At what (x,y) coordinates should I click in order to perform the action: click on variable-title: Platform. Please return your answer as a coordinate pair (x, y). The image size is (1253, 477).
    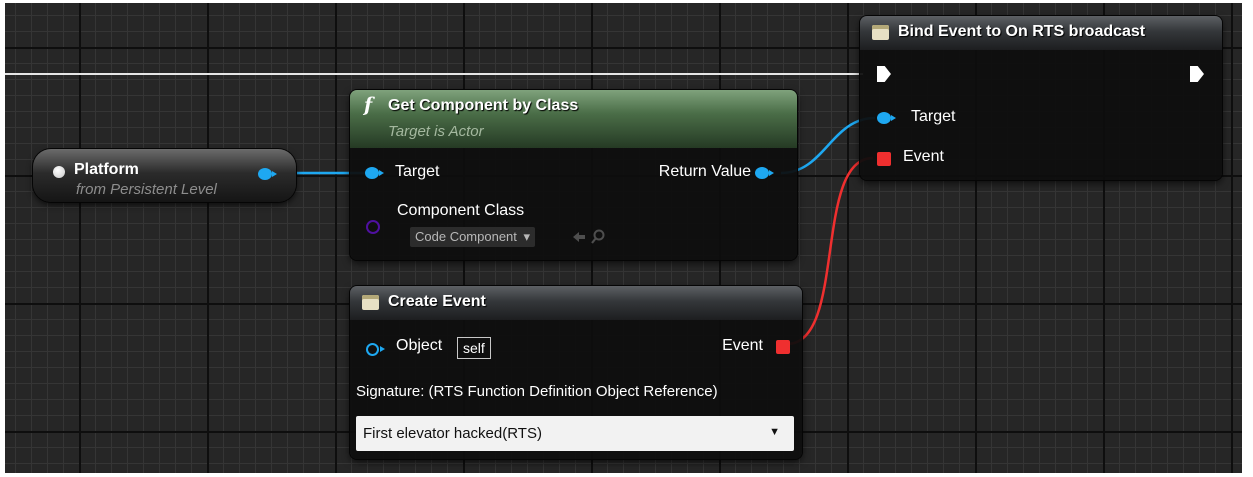
    Looking at the image, I should click on (106, 169).